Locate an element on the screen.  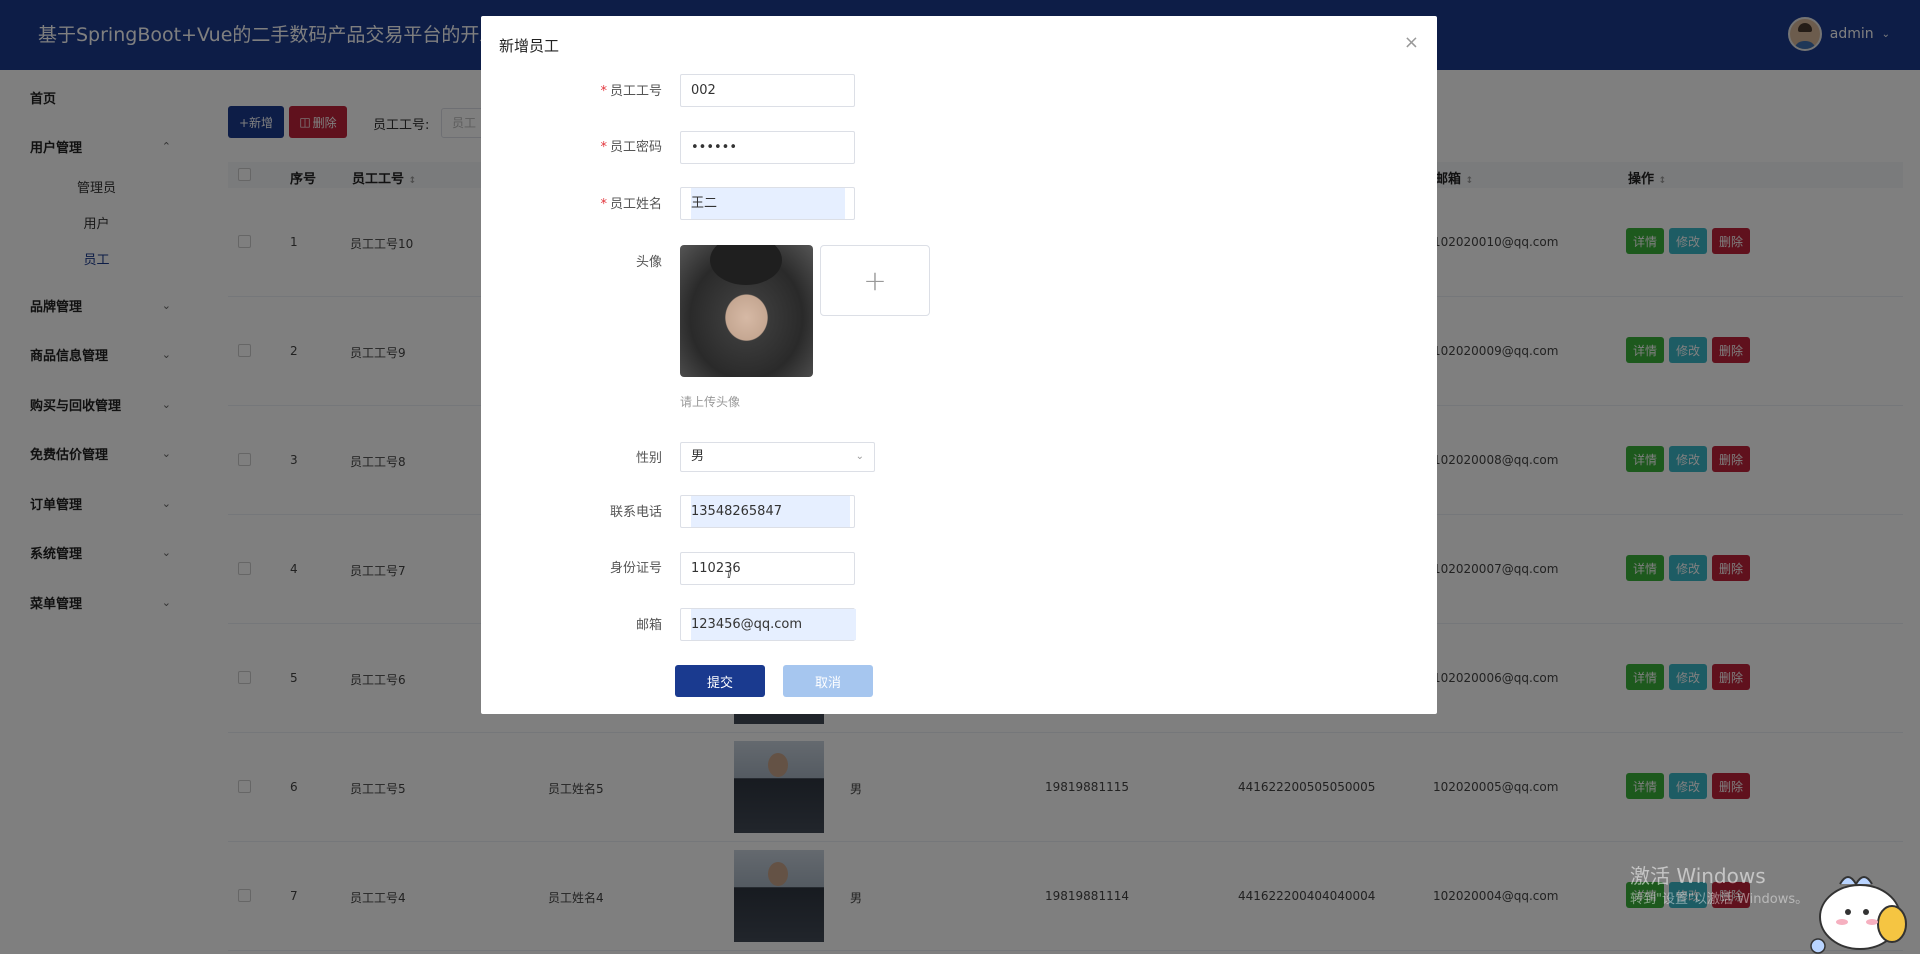
emp-no-label: * 员工工号 is located at coordinates (631, 89).